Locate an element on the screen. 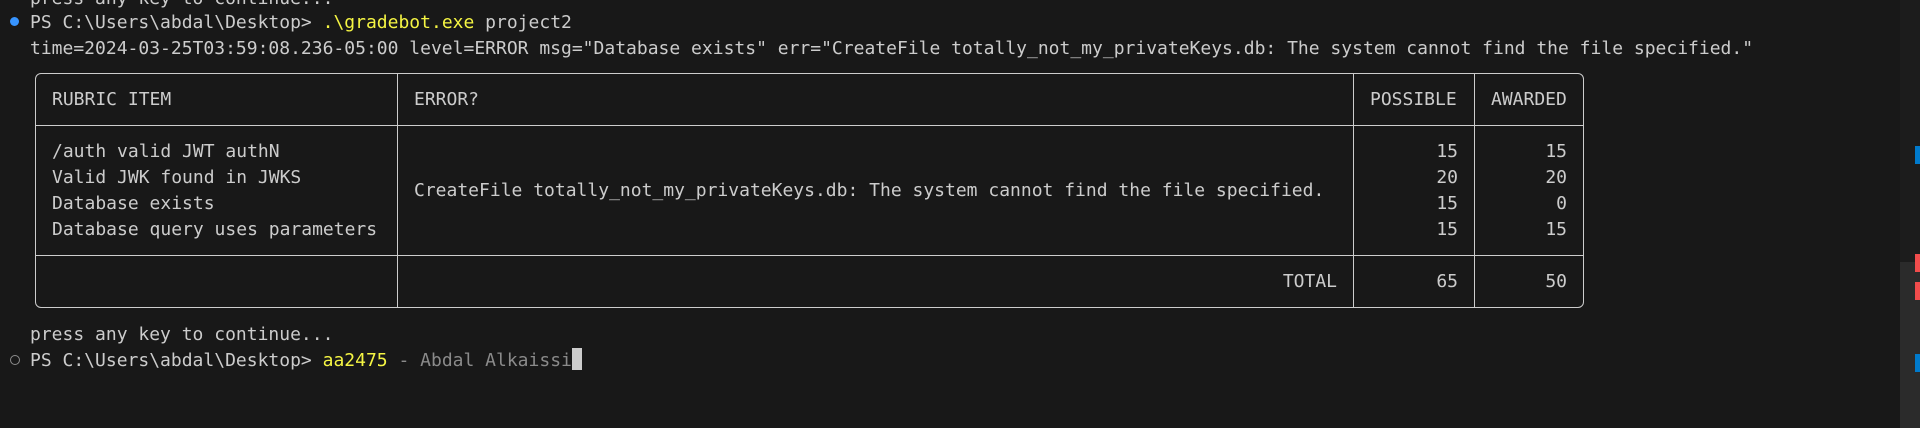 The height and width of the screenshot is (428, 1920). table-total-row: TOTAL 65 50 is located at coordinates (809, 281).